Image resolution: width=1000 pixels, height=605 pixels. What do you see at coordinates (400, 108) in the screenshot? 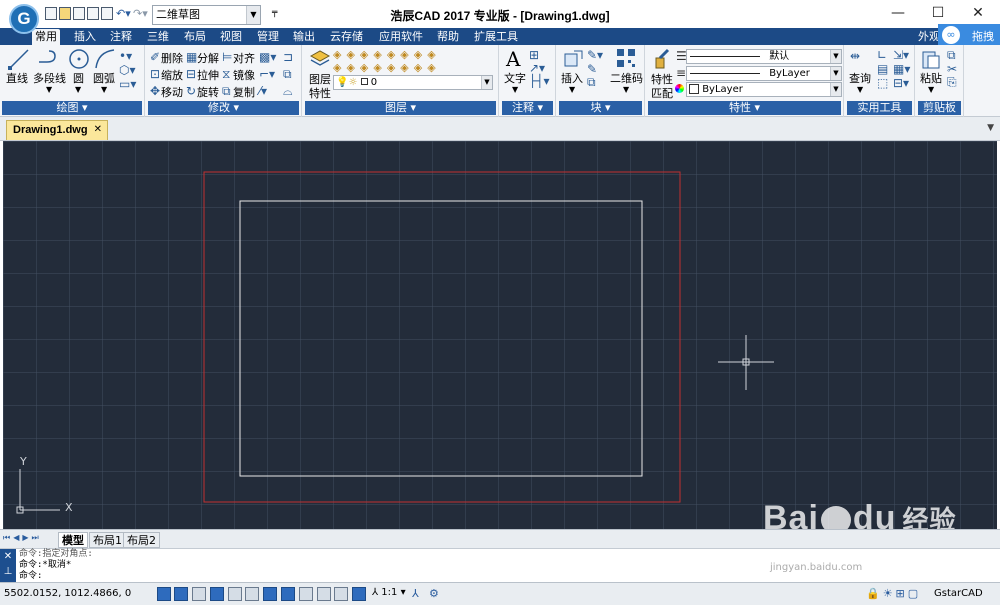
I see `layers-group-label: 图层 ▾` at bounding box center [400, 108].